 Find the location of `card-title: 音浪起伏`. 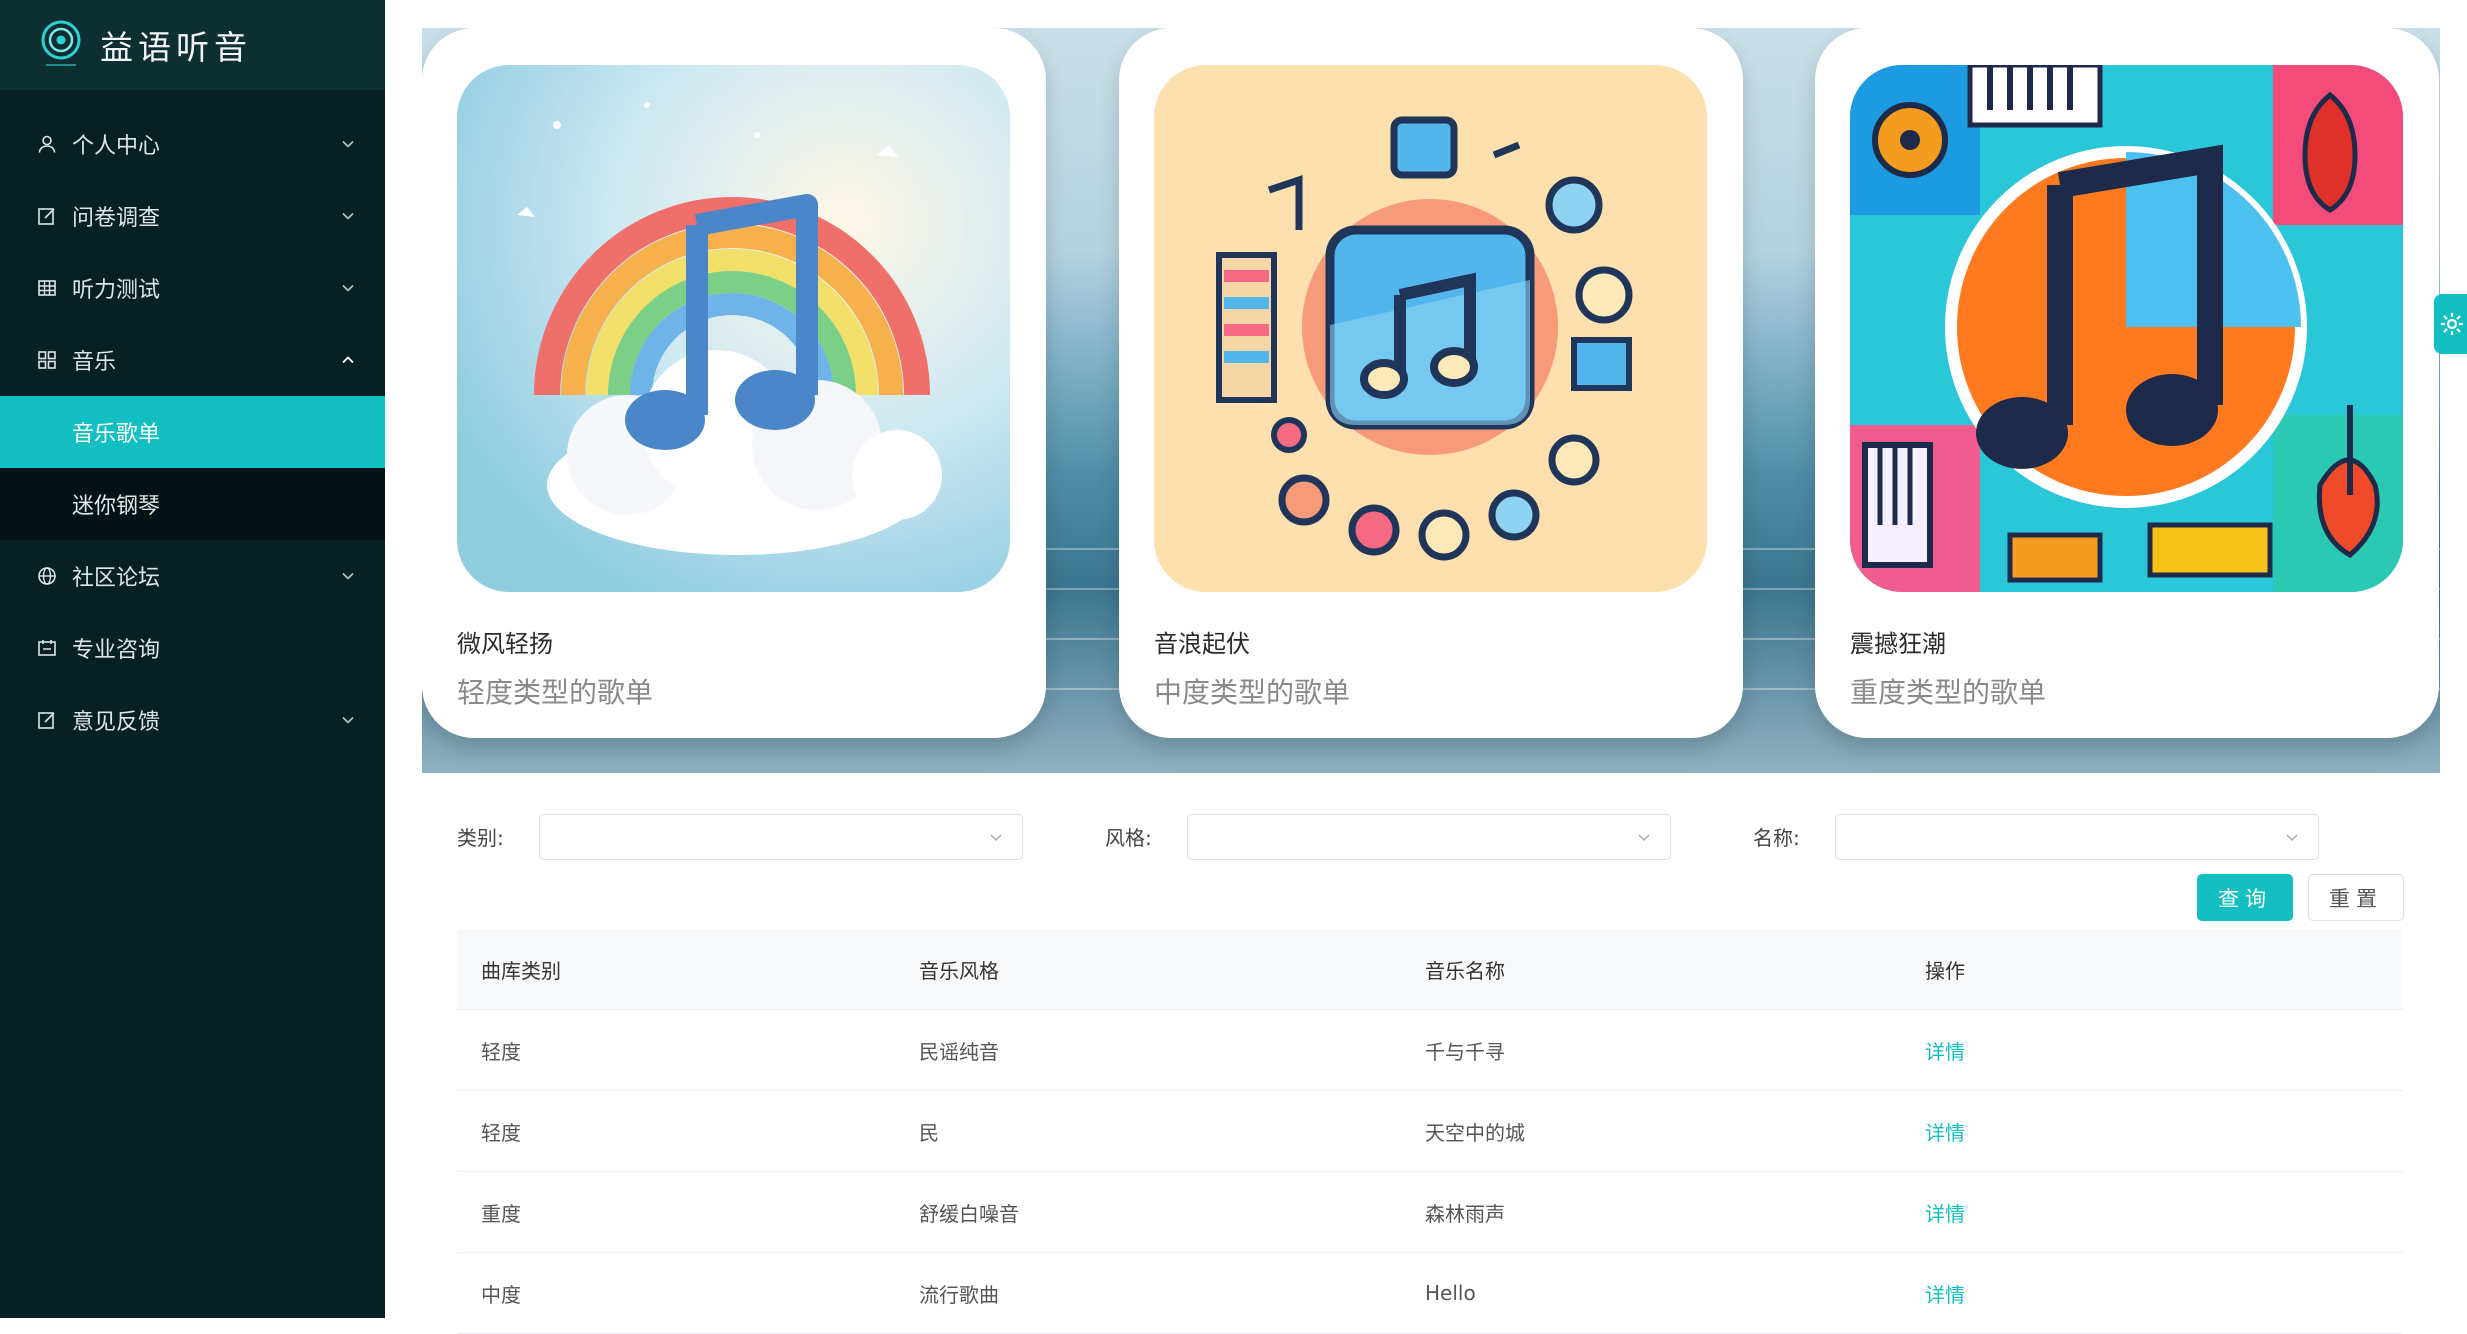

card-title: 音浪起伏 is located at coordinates (1202, 644).